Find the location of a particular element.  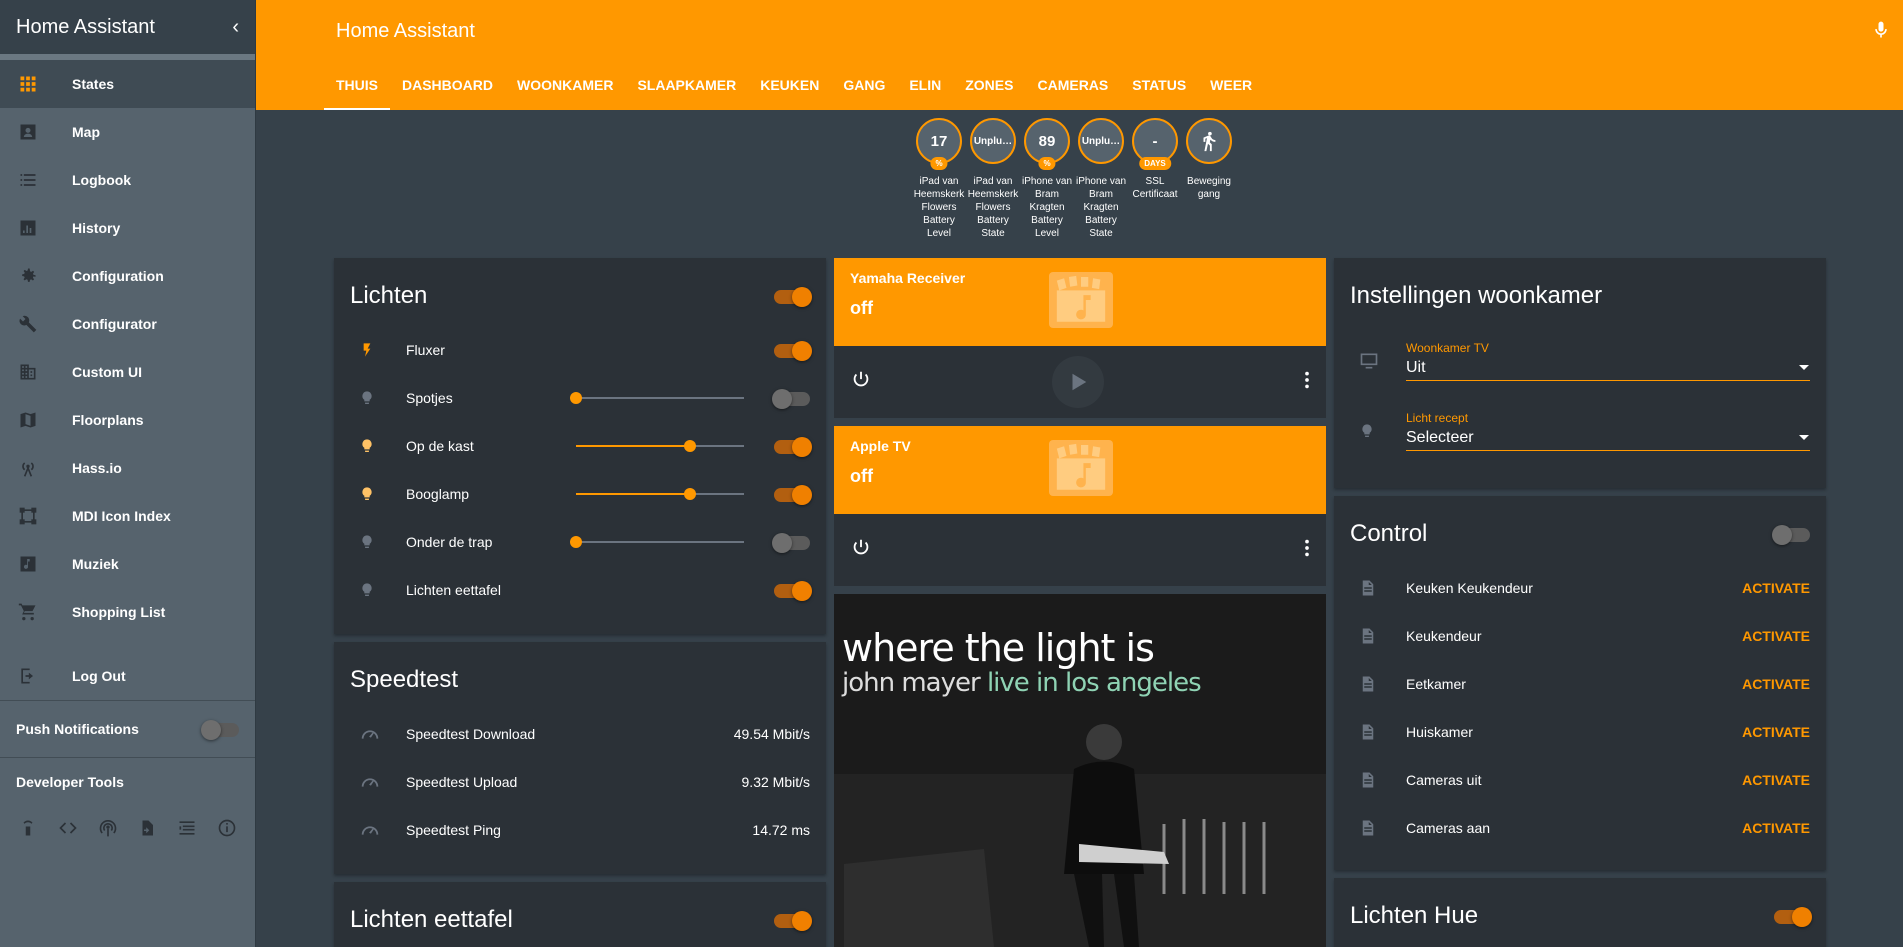

flash-icon is located at coordinates (370, 350).